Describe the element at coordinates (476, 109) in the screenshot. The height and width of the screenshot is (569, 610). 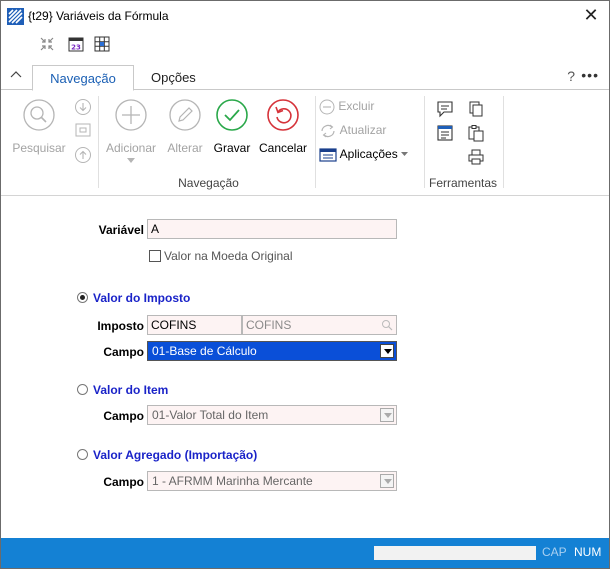
I see `copy-icon` at that location.